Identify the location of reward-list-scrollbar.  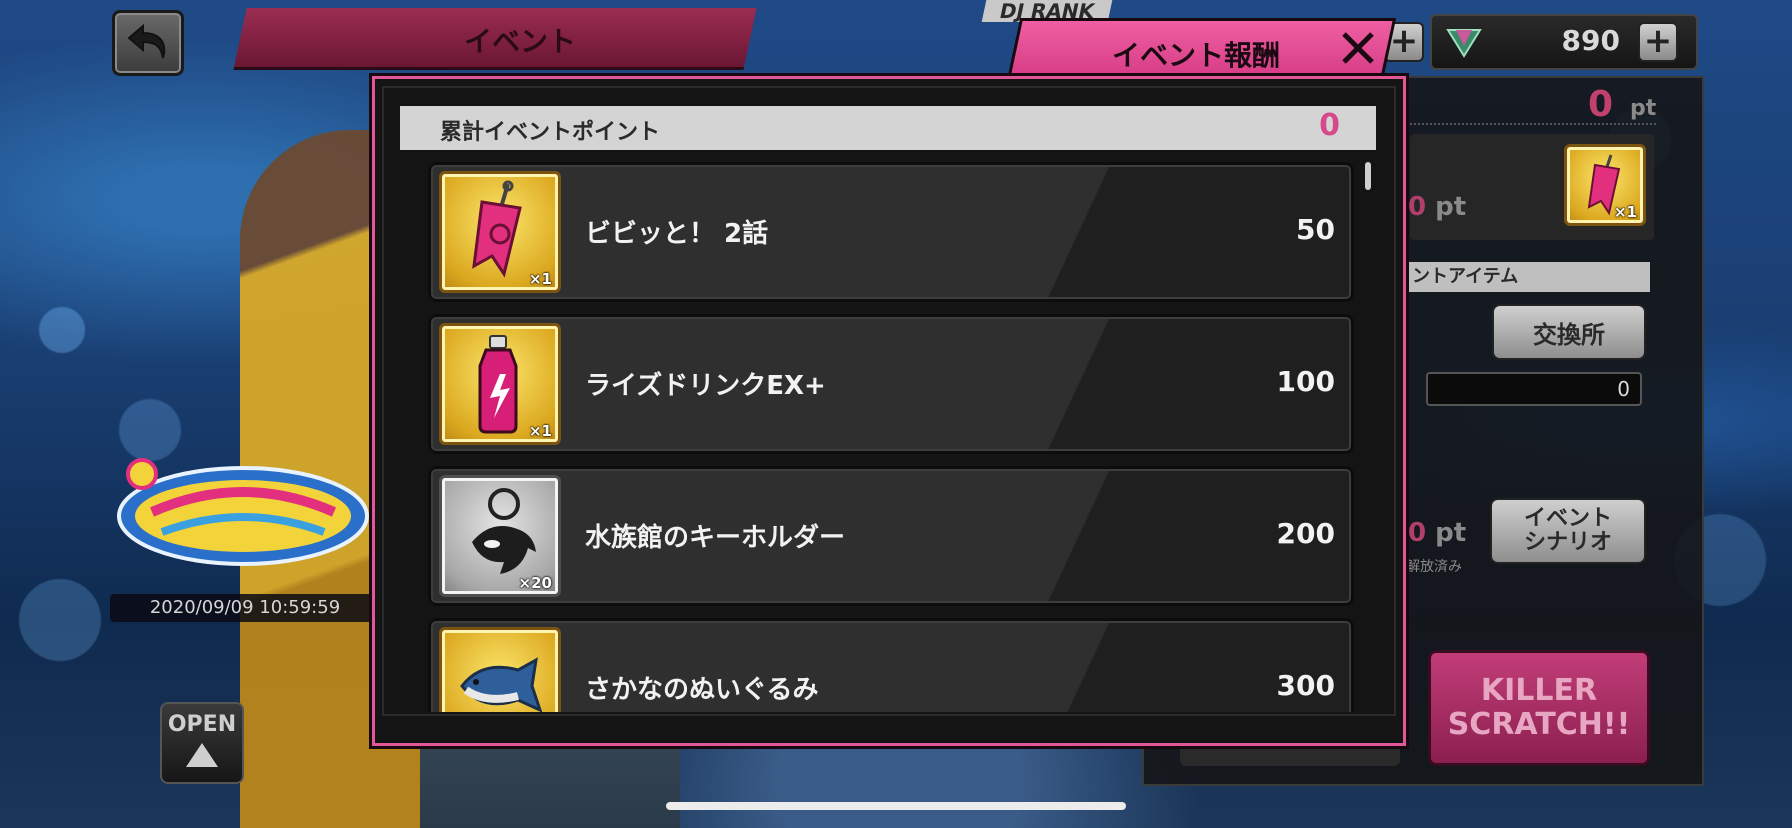
(1368, 176).